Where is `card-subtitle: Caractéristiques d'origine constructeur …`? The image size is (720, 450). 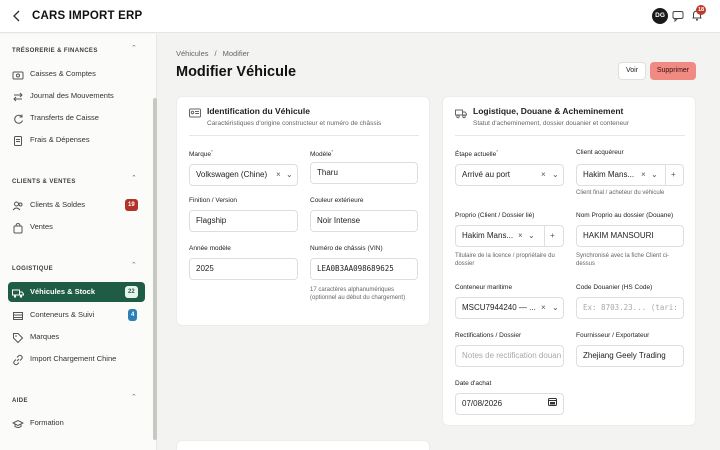 card-subtitle: Caractéristiques d'origine constructeur … is located at coordinates (294, 123).